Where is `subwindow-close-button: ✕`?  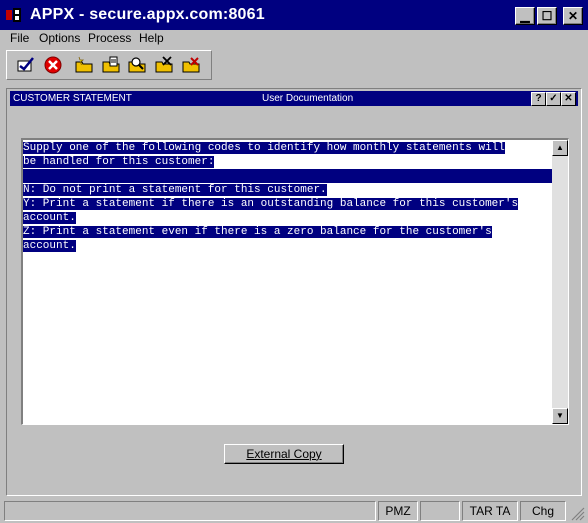 subwindow-close-button: ✕ is located at coordinates (568, 99).